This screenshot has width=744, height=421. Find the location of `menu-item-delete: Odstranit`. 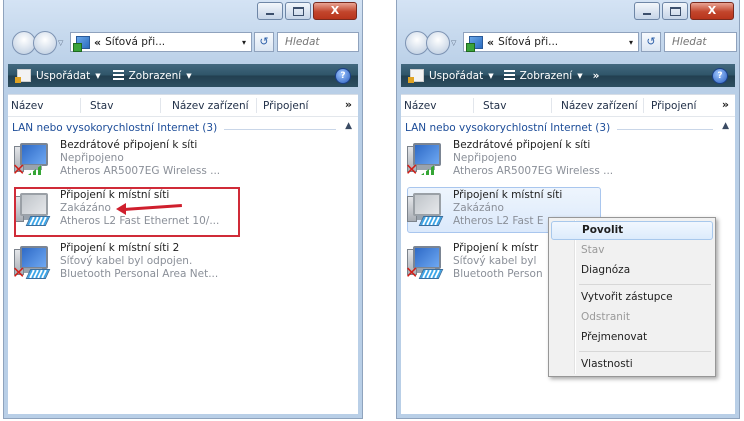

menu-item-delete: Odstranit is located at coordinates (605, 317).